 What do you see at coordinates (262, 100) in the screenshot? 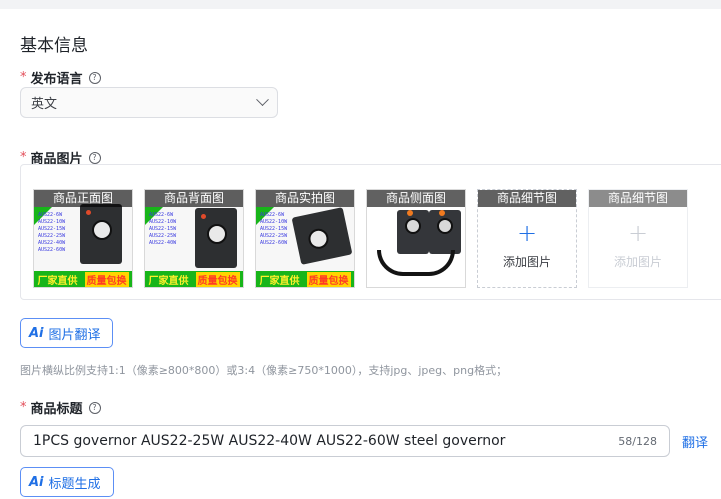
I see `chevron-down-icon` at bounding box center [262, 100].